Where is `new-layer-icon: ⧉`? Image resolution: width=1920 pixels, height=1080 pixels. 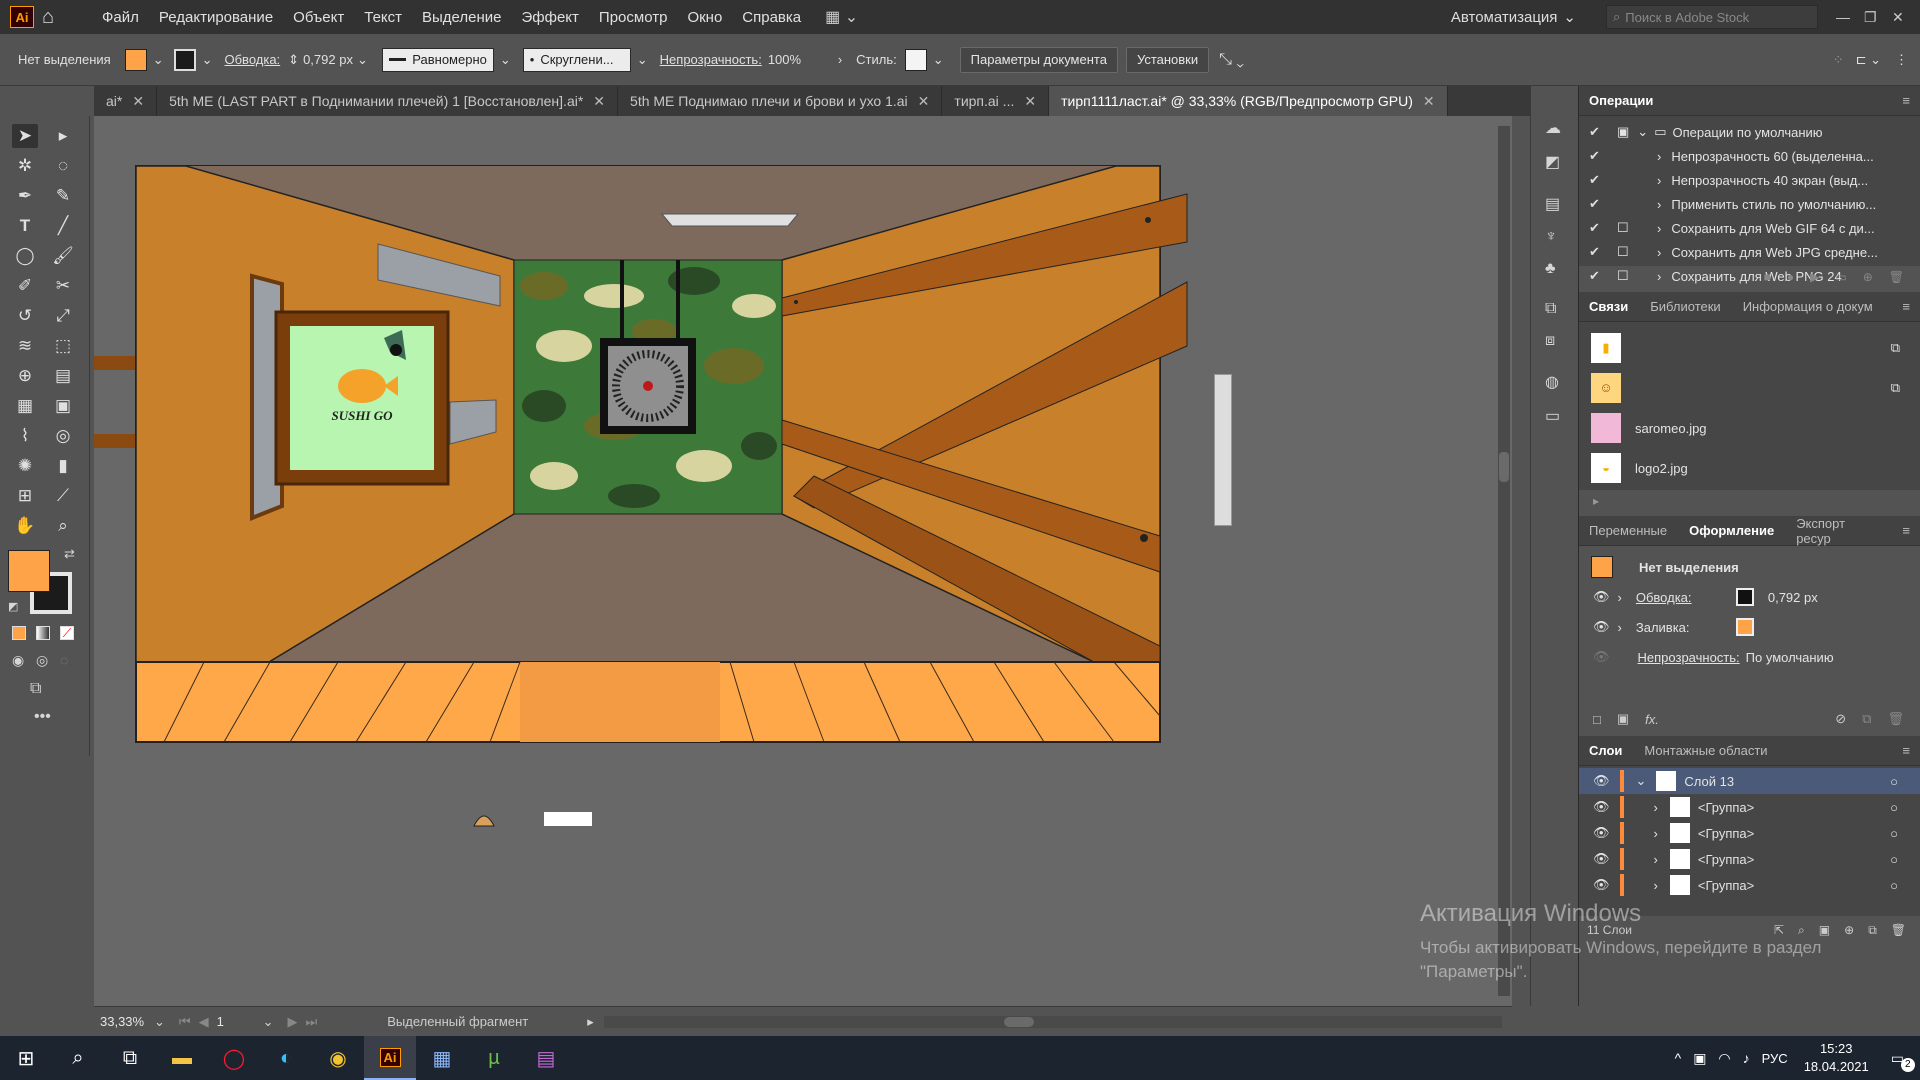 new-layer-icon: ⧉ is located at coordinates (1872, 930).